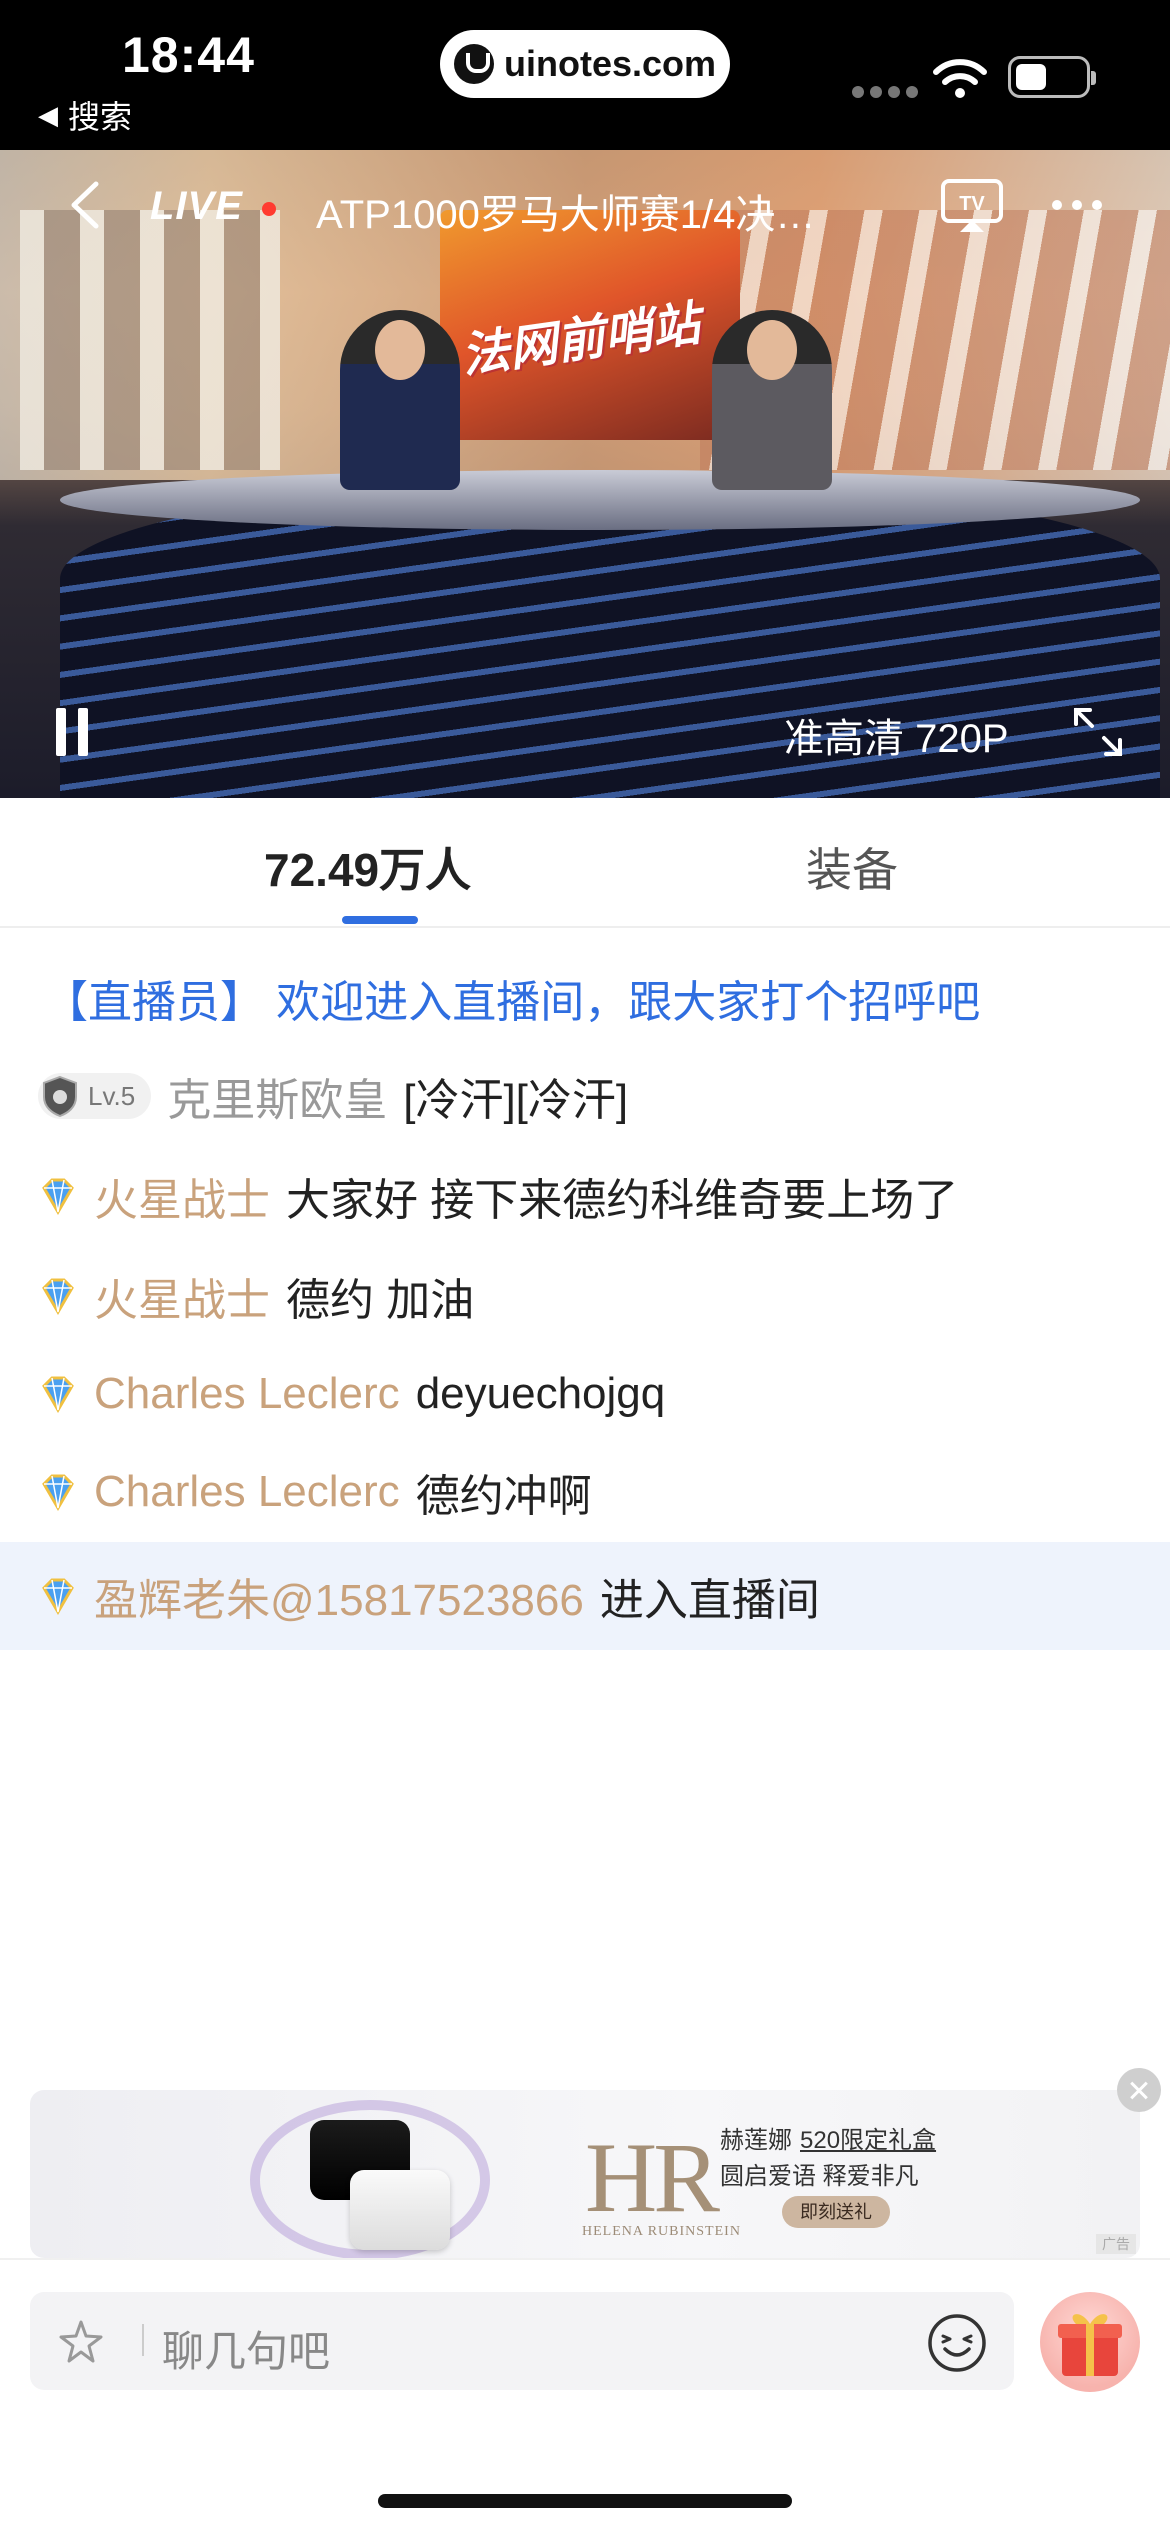  I want to click on video-frame-desktop, so click(600, 500).